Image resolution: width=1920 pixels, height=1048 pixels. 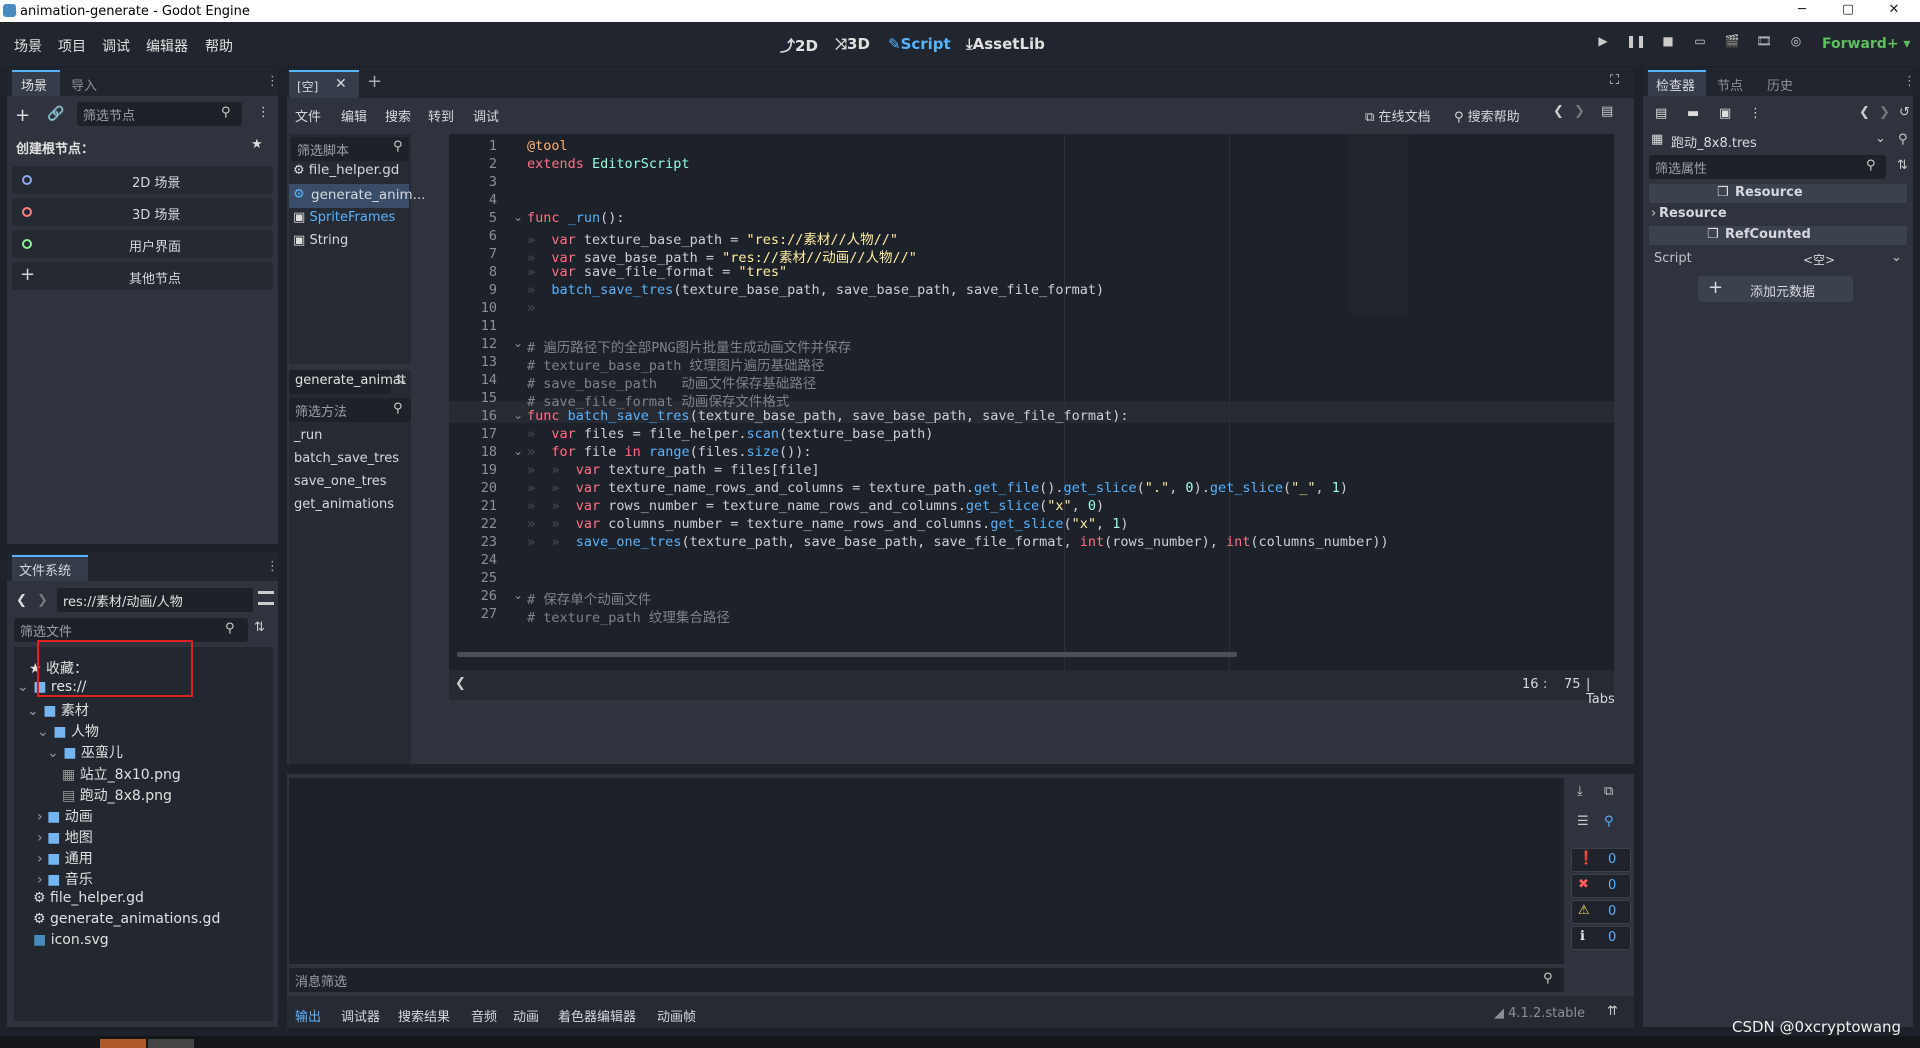 What do you see at coordinates (1884, 112) in the screenshot?
I see `next-object-icon: ❯` at bounding box center [1884, 112].